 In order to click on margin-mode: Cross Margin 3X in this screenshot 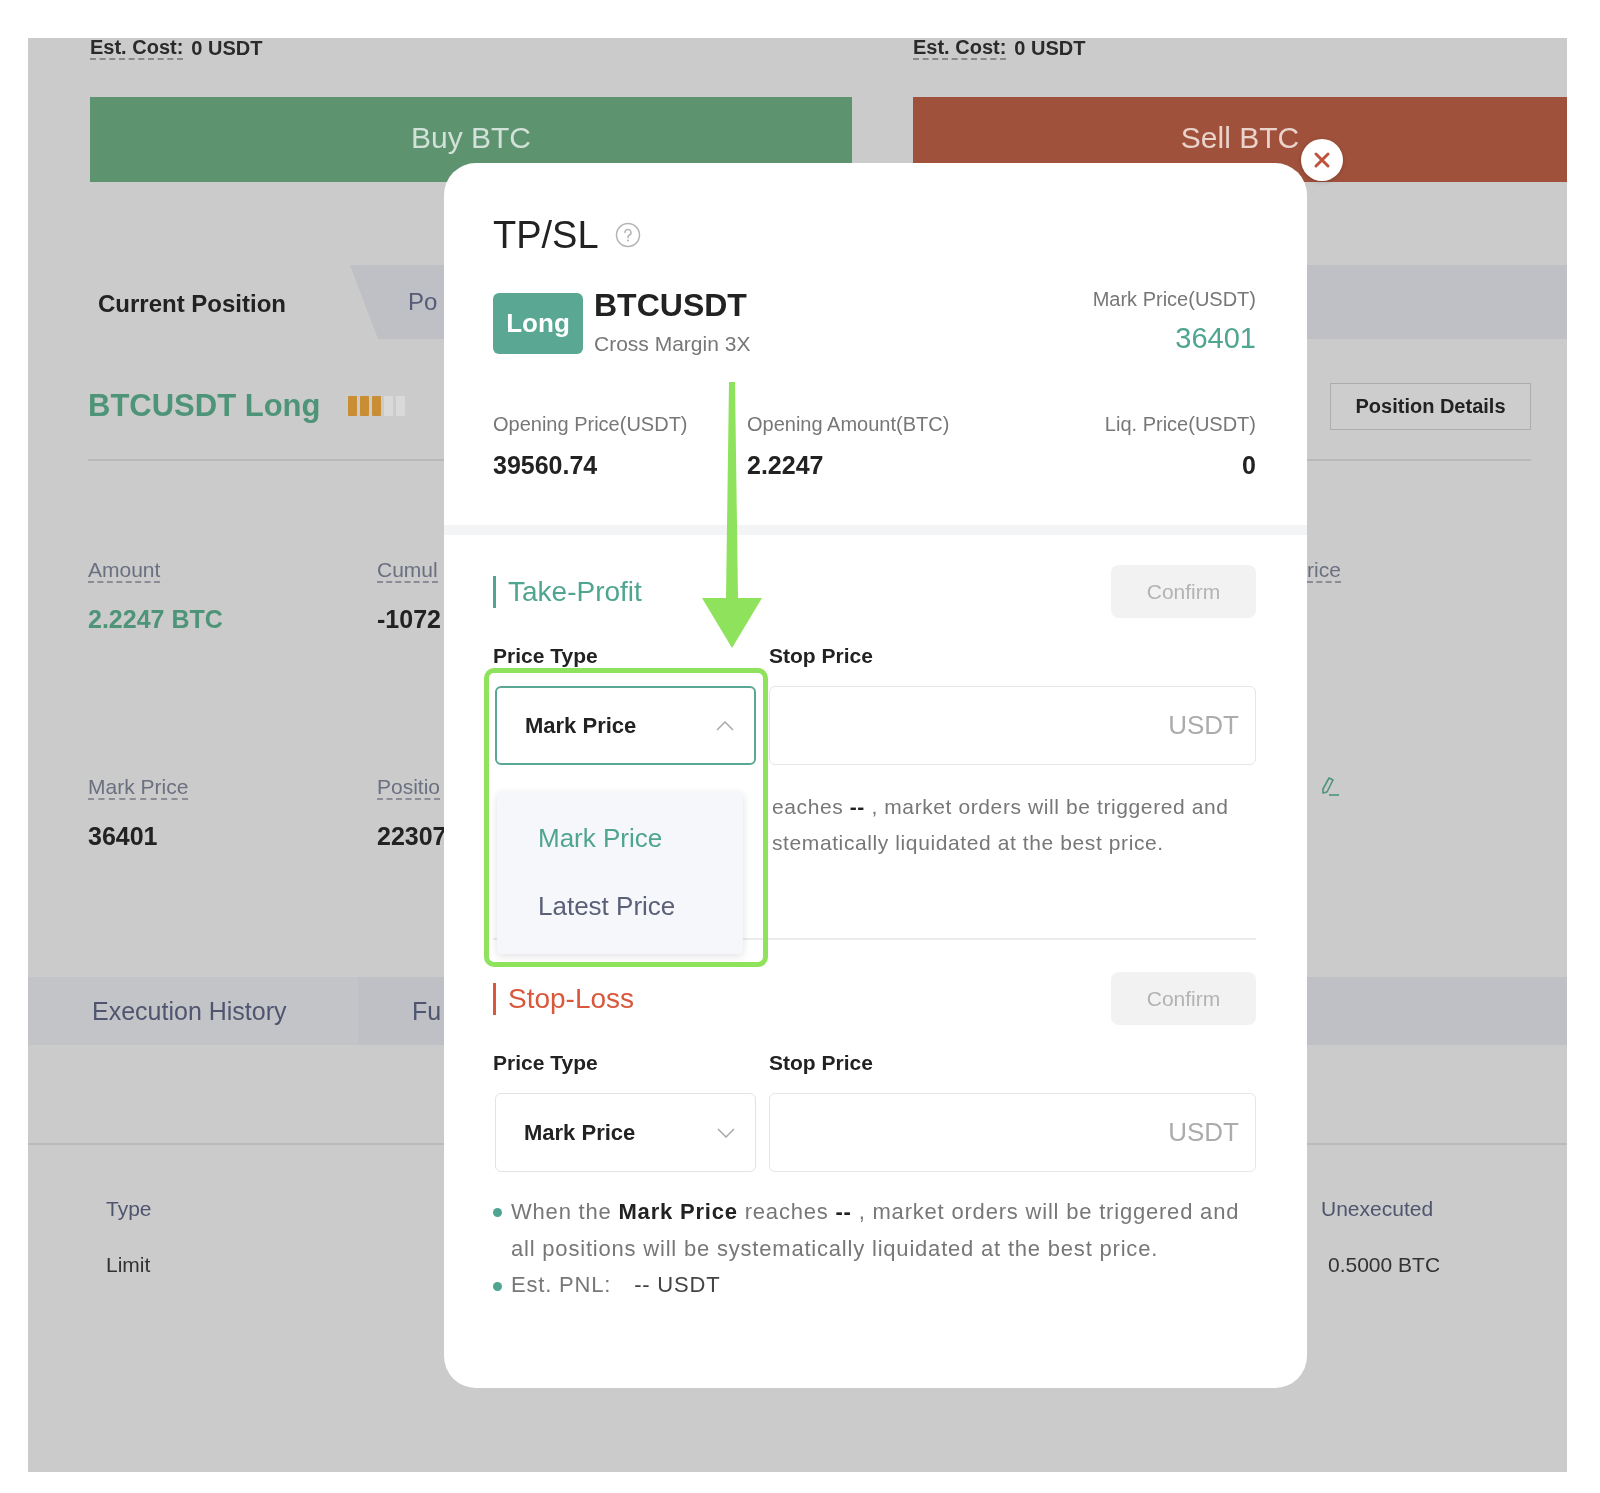, I will do `click(672, 344)`.